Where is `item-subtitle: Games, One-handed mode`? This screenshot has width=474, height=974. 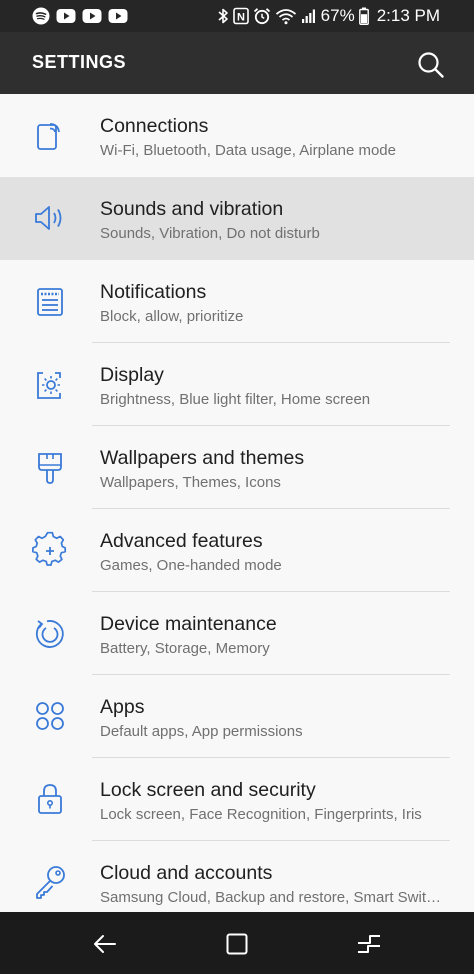
item-subtitle: Games, One-handed mode is located at coordinates (191, 565).